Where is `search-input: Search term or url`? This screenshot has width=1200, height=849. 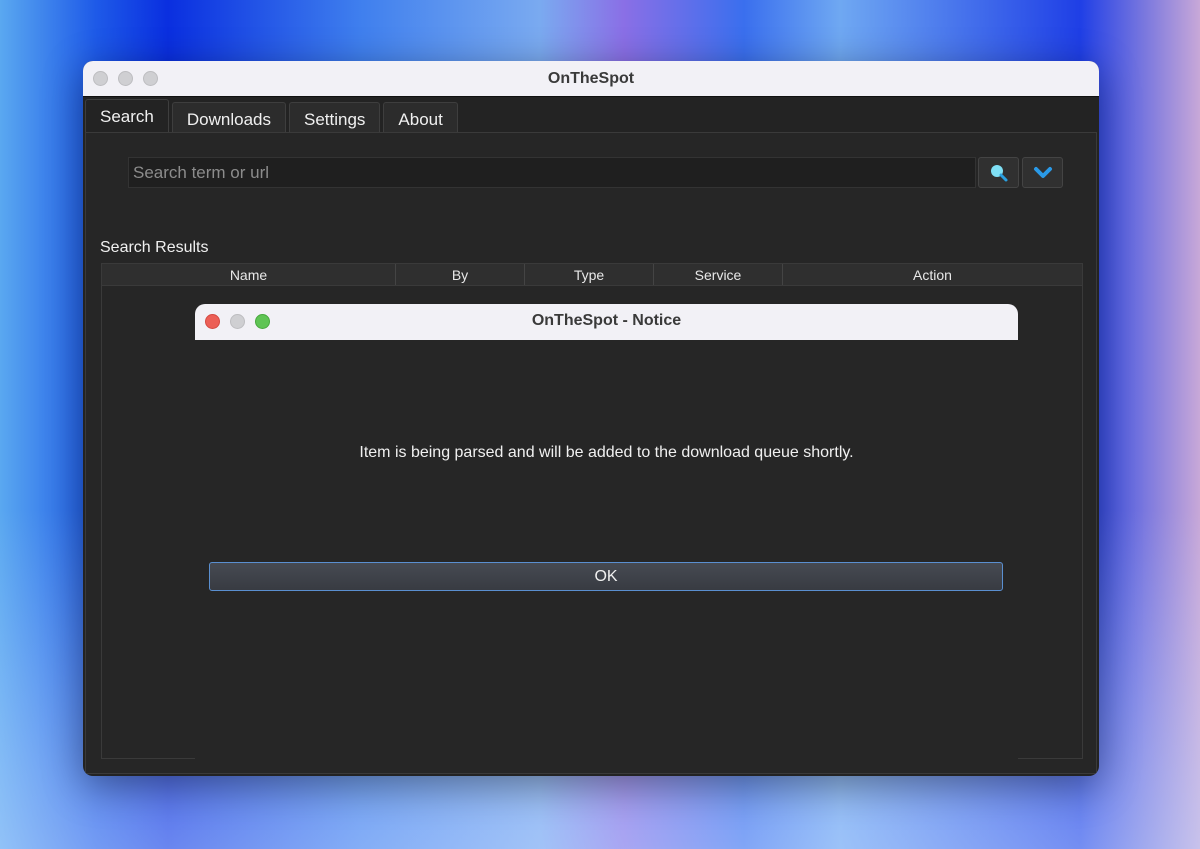 search-input: Search term or url is located at coordinates (552, 172).